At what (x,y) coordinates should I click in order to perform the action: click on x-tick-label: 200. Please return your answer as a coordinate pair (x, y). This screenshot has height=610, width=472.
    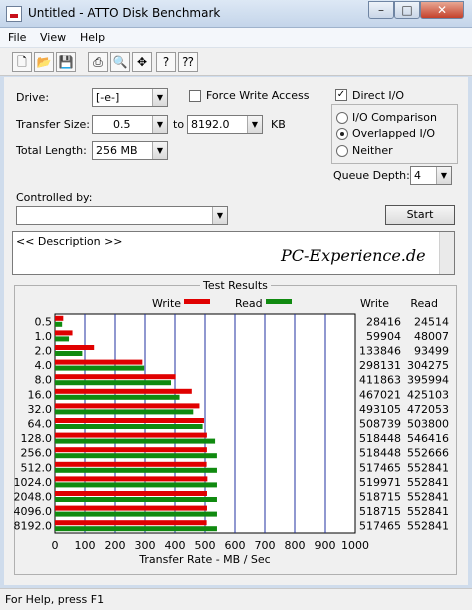
    Looking at the image, I should click on (115, 545).